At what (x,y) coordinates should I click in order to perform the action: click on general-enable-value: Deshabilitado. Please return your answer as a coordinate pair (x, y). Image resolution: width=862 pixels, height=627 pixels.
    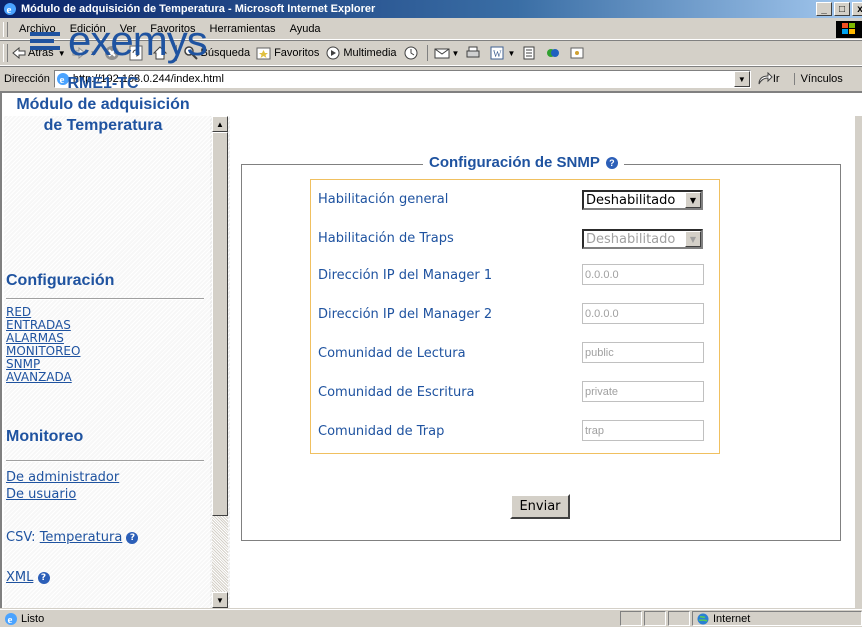
    Looking at the image, I should click on (631, 200).